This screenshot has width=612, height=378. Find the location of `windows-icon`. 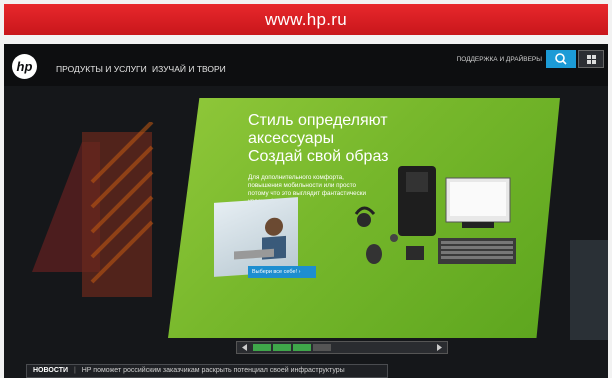

windows-icon is located at coordinates (591, 59).